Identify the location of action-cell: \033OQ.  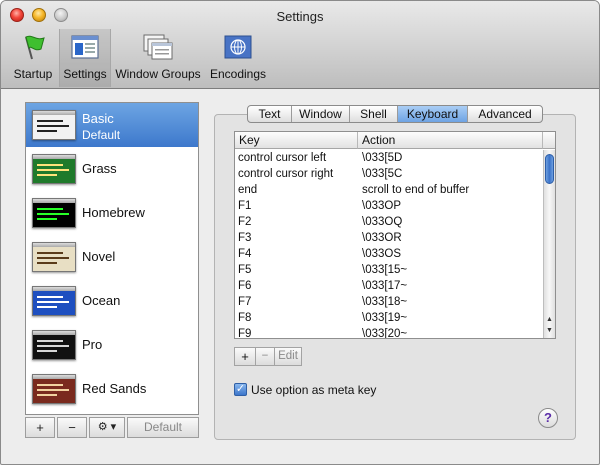
(382, 222).